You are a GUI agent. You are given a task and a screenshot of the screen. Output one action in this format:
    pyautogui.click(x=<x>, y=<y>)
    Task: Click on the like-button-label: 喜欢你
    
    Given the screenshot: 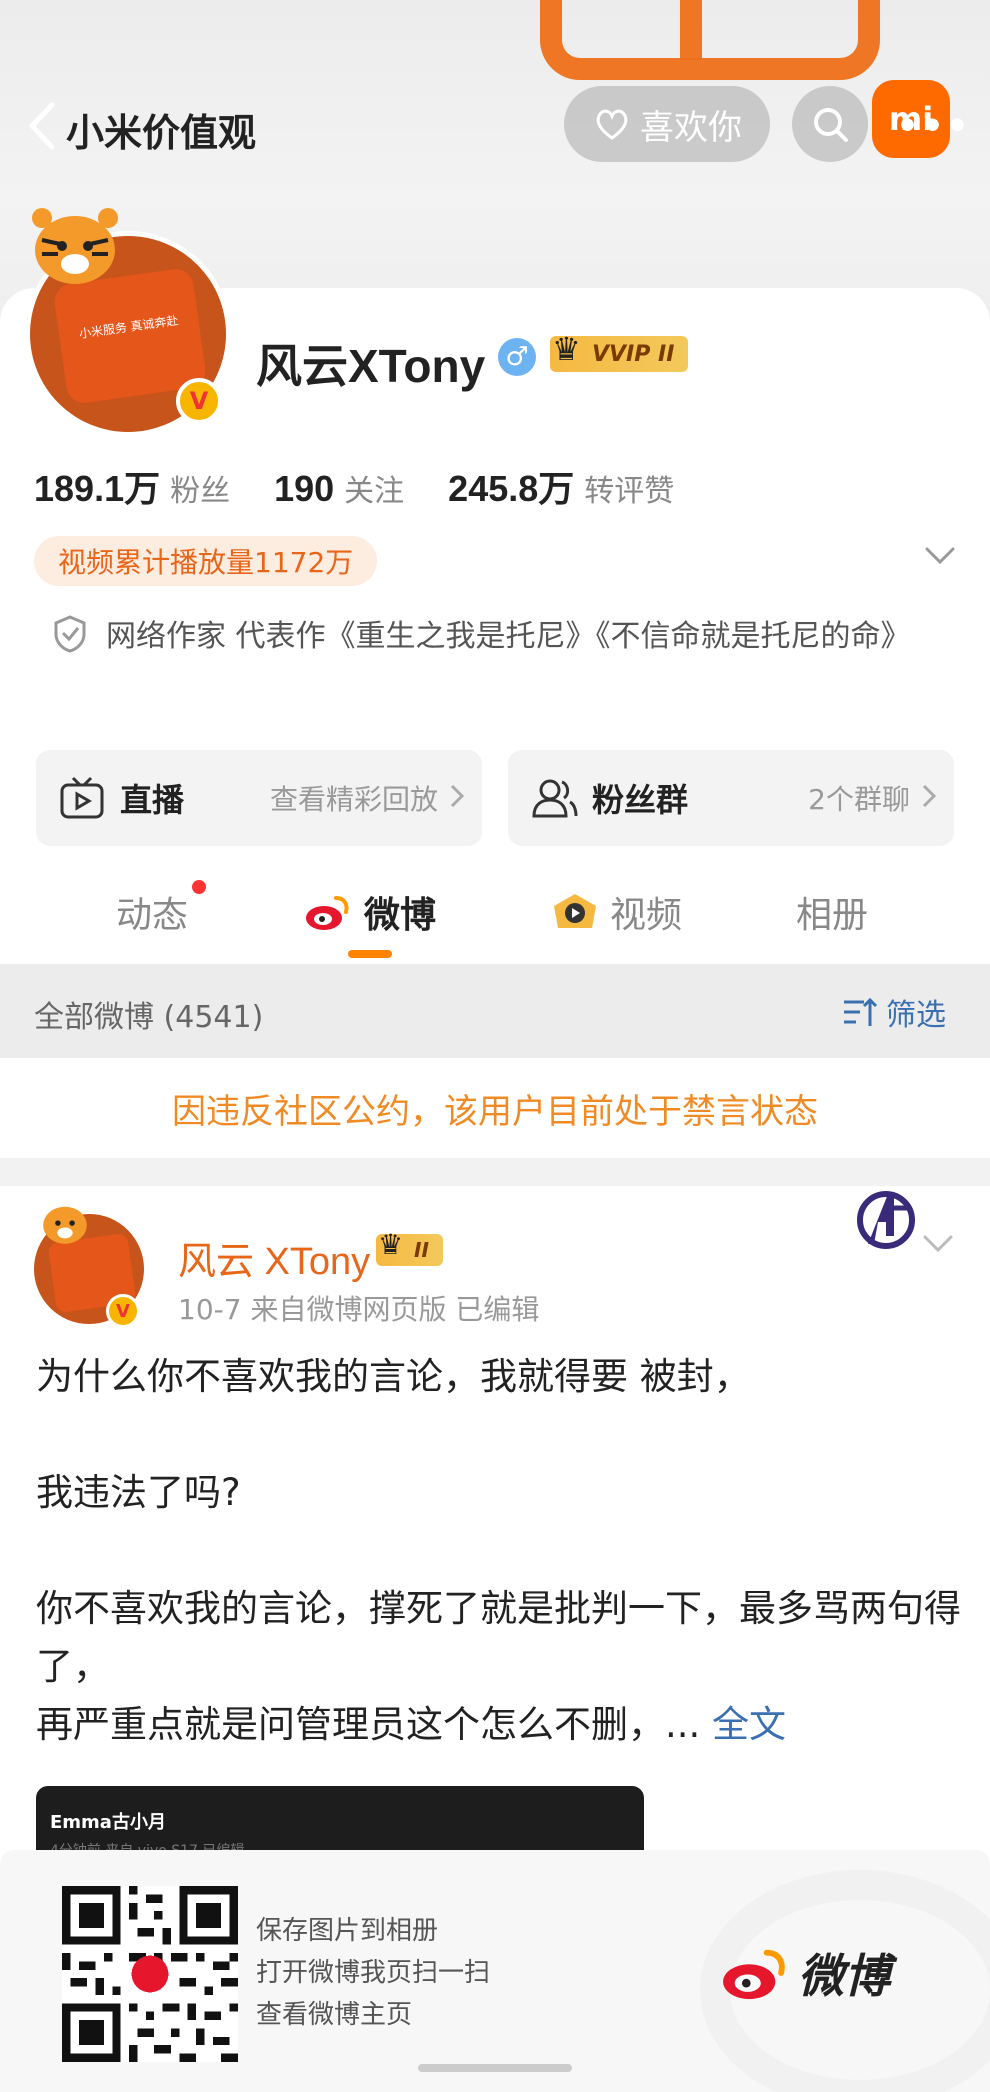 What is the action you would take?
    pyautogui.click(x=691, y=127)
    